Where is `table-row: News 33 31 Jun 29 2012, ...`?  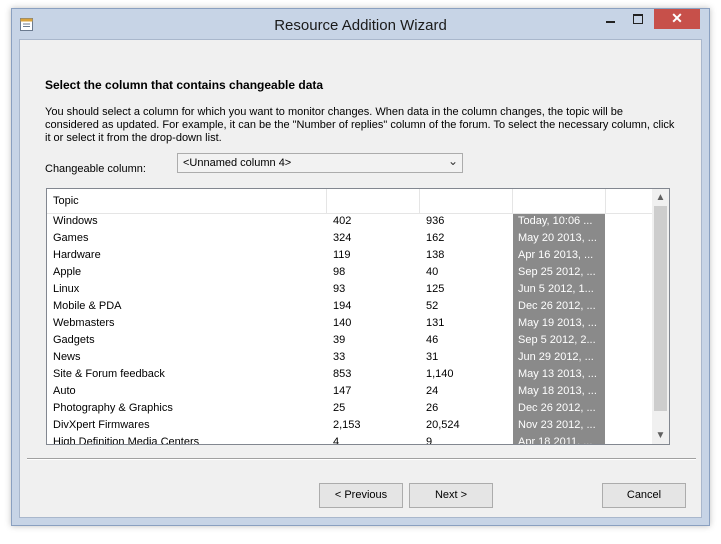
table-row: News 33 31 Jun 29 2012, ... is located at coordinates (350, 358).